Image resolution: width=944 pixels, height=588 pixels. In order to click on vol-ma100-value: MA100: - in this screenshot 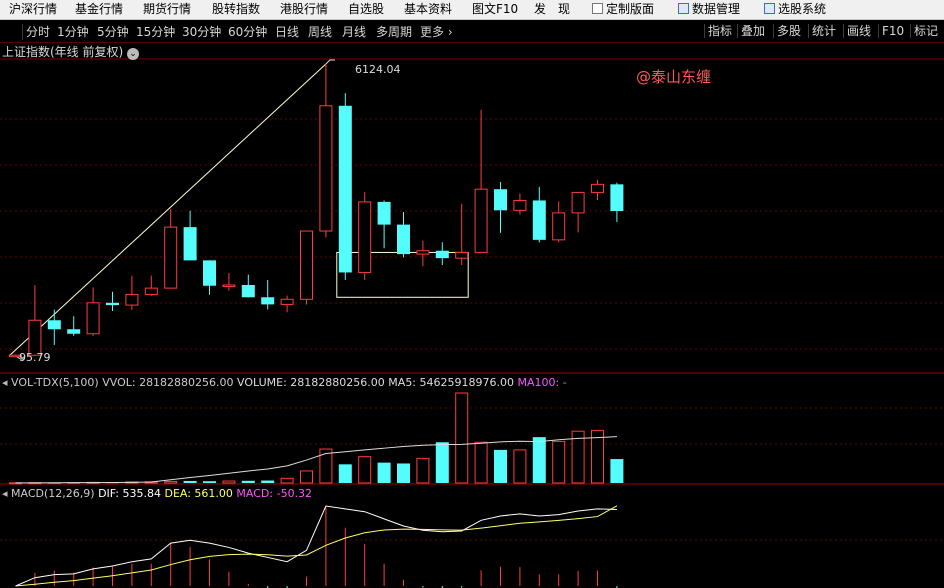, I will do `click(542, 382)`.